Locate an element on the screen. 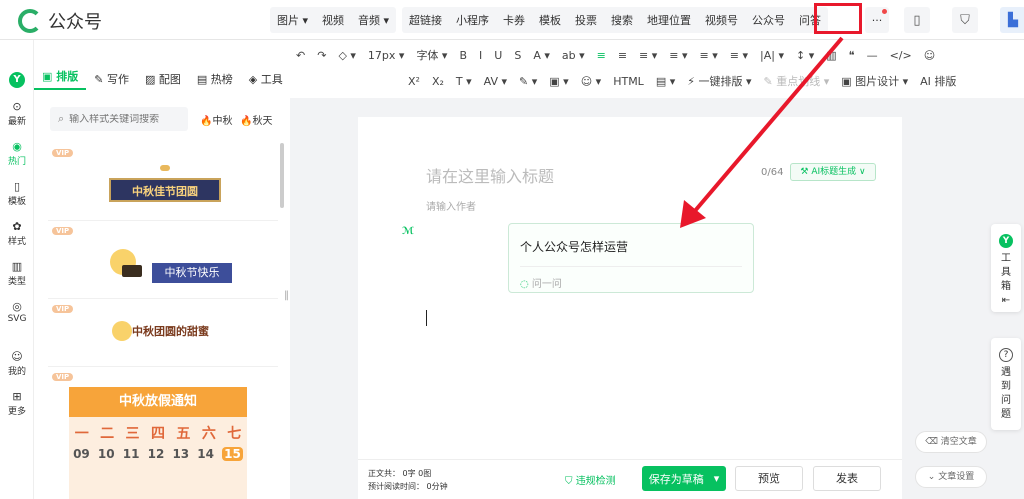 The width and height of the screenshot is (1024, 499). row2-tool-11: ▣ 图片设计 ▾ is located at coordinates (874, 81).